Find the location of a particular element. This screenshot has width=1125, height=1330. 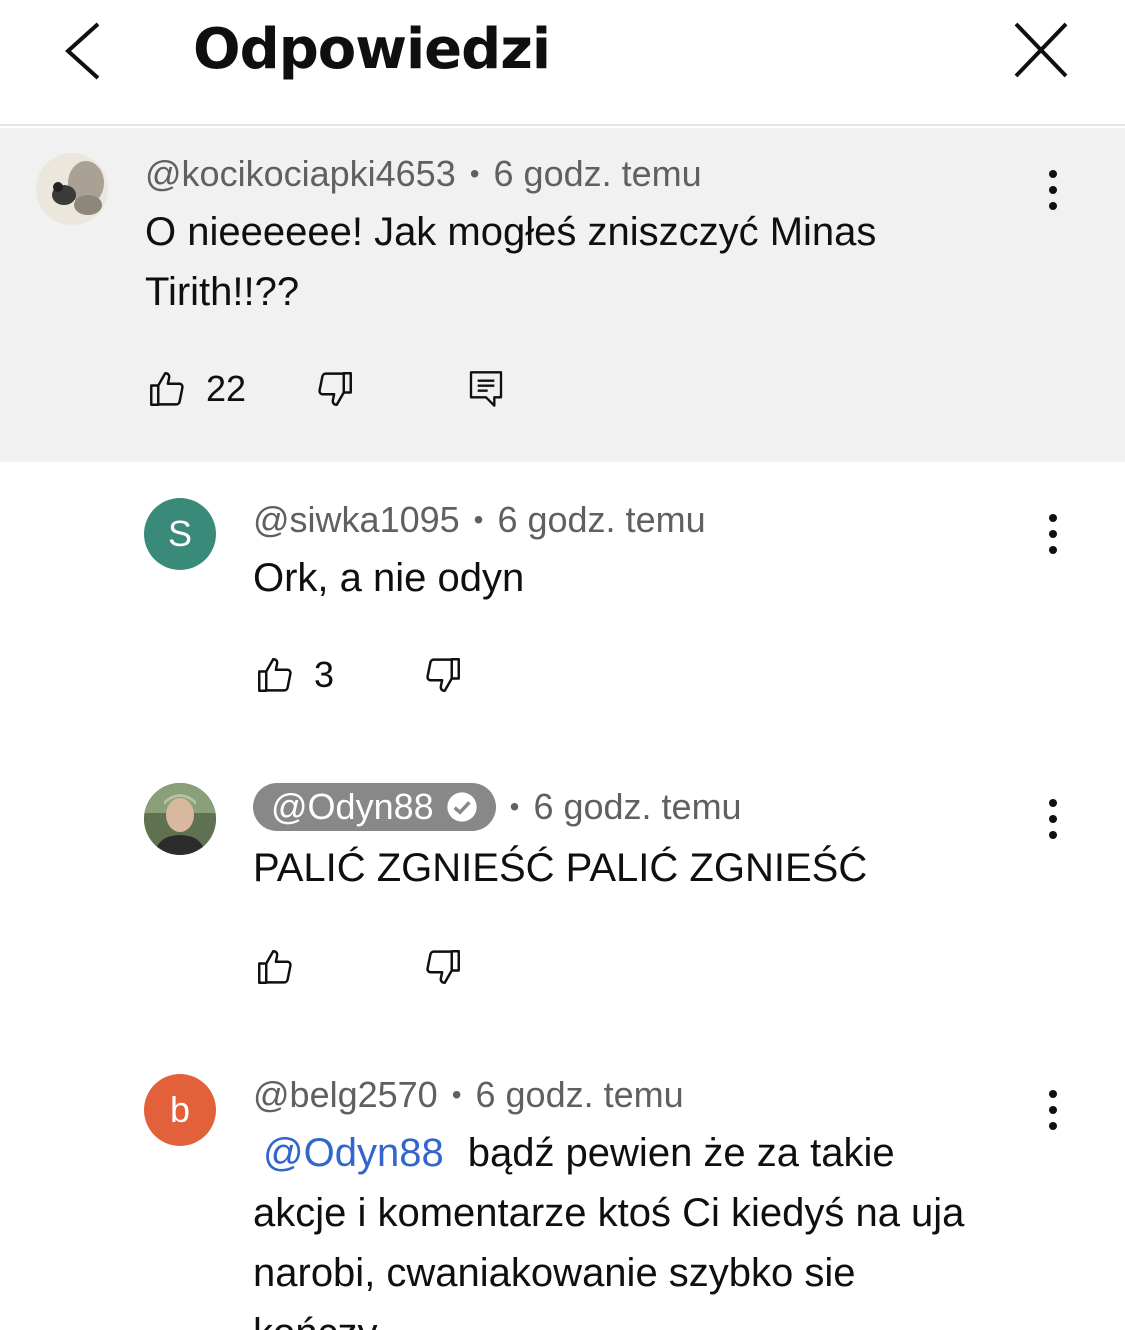

close-button is located at coordinates (1041, 51).